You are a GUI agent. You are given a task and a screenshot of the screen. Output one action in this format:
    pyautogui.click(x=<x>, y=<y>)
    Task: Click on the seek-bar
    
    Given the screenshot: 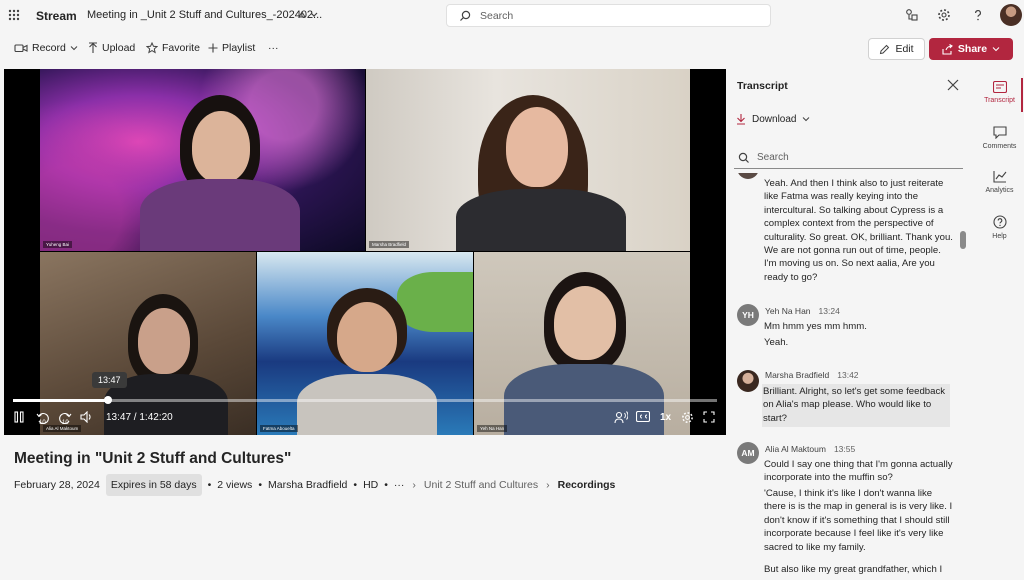 What is the action you would take?
    pyautogui.click(x=365, y=400)
    